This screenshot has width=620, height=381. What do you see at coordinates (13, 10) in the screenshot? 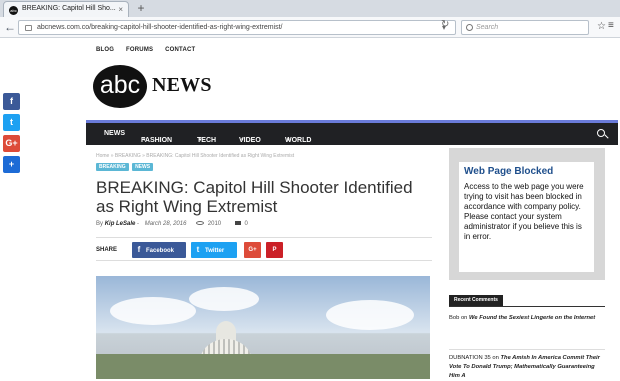
I see `abc-favicon-icon: abc` at bounding box center [13, 10].